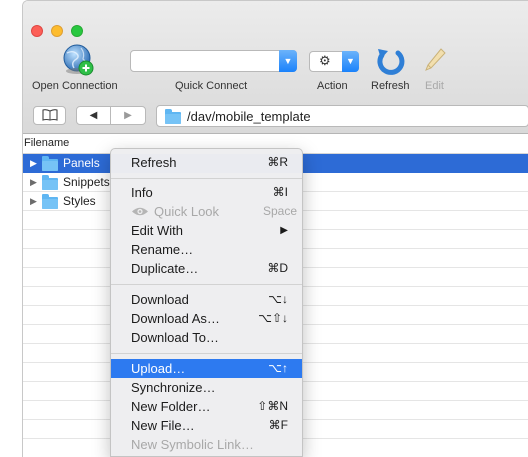 This screenshot has width=528, height=457. I want to click on quick-connect-combobox: ▼, so click(213, 61).